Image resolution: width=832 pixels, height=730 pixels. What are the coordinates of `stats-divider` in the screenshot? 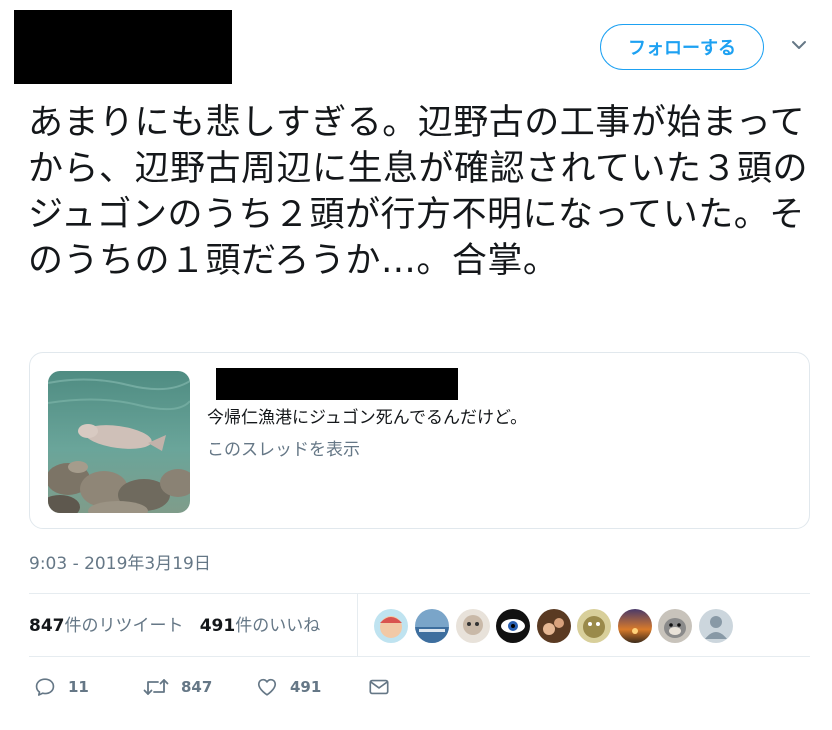 It's located at (357, 625).